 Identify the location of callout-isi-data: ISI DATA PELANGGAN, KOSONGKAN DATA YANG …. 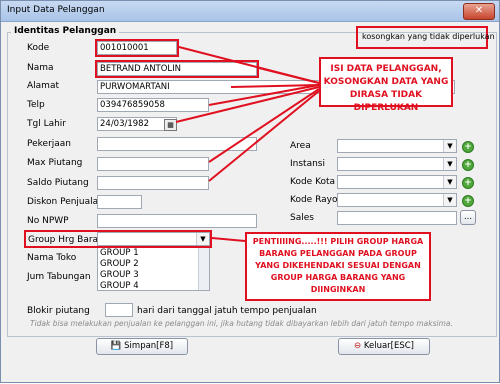
(386, 85).